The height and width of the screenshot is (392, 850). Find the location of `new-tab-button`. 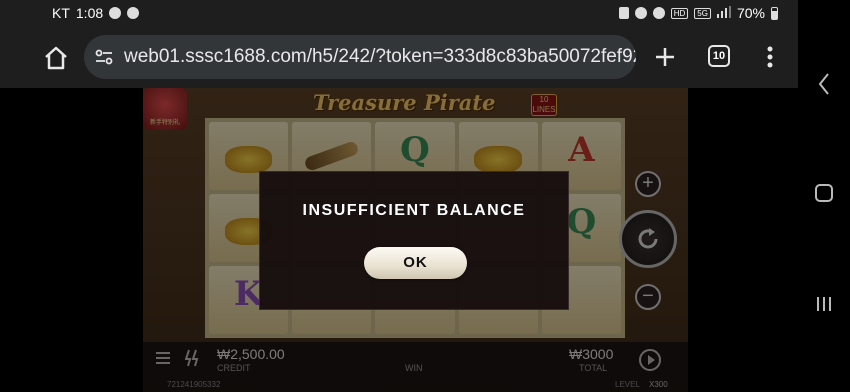

new-tab-button is located at coordinates (665, 57).